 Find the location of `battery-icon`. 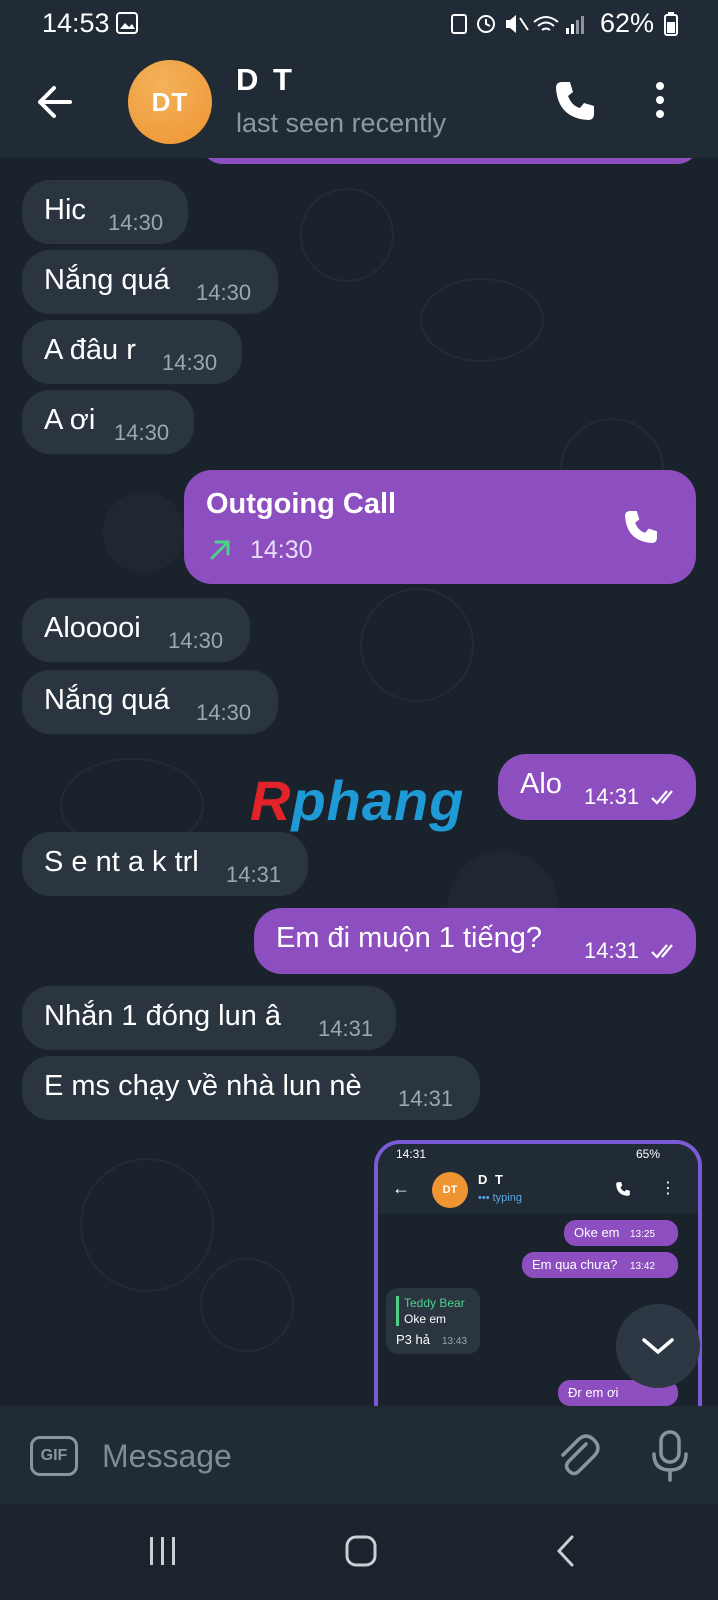

battery-icon is located at coordinates (671, 24).